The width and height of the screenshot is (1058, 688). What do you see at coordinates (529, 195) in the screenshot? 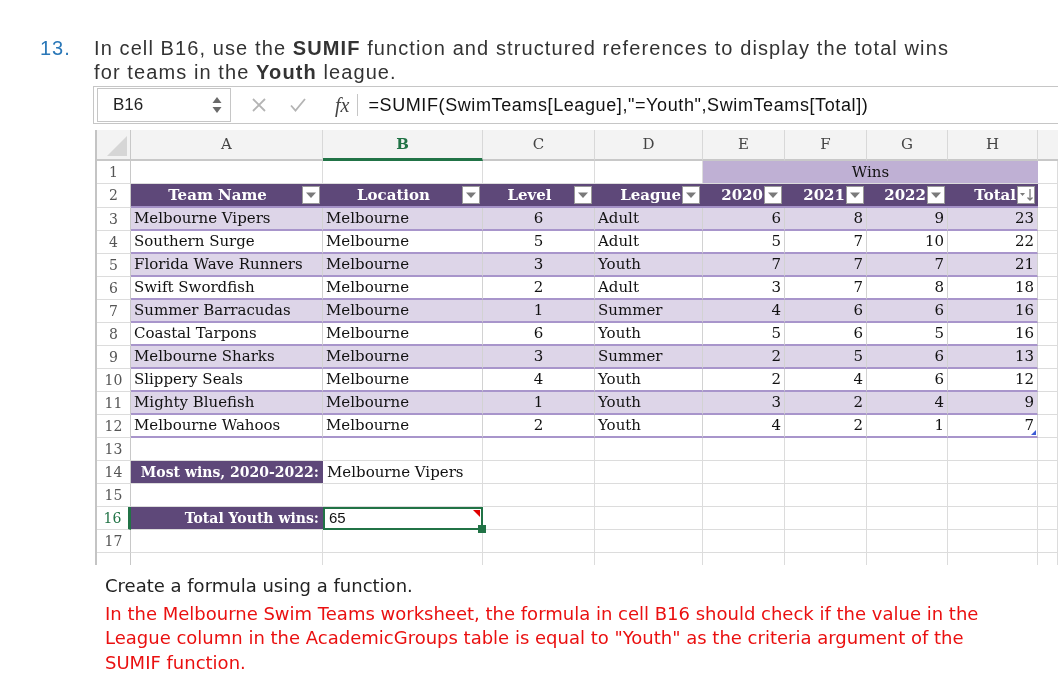
I see `header-label: Level` at bounding box center [529, 195].